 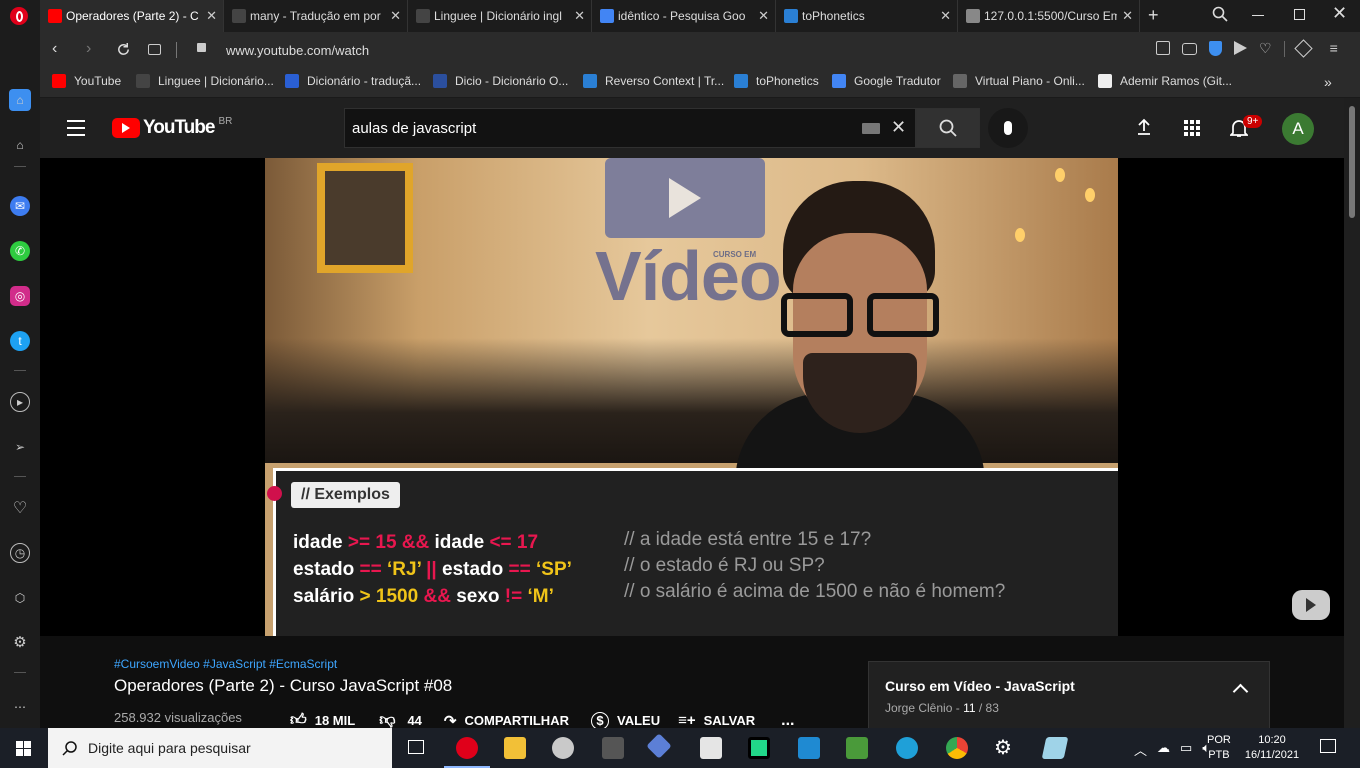 I want to click on save-button: ≡+ SALVAR, so click(x=716, y=720).